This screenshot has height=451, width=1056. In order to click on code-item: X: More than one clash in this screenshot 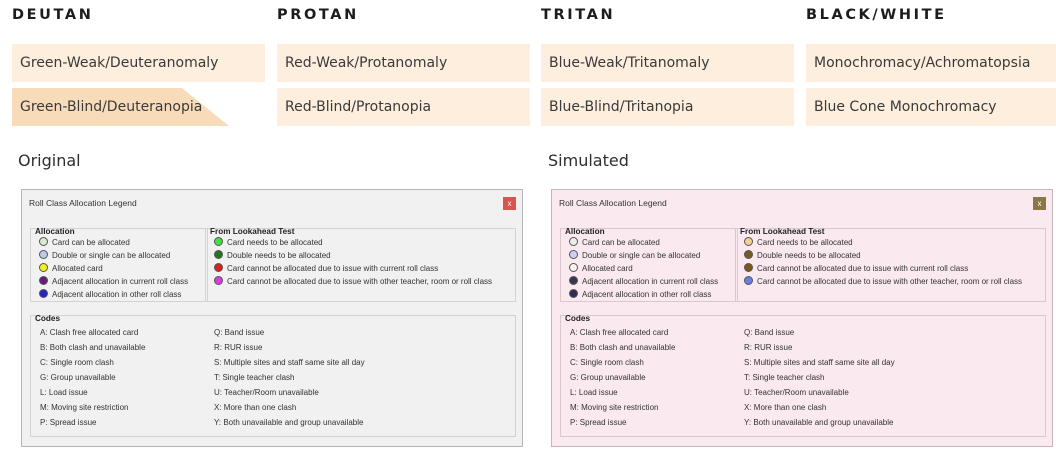, I will do `click(785, 407)`.